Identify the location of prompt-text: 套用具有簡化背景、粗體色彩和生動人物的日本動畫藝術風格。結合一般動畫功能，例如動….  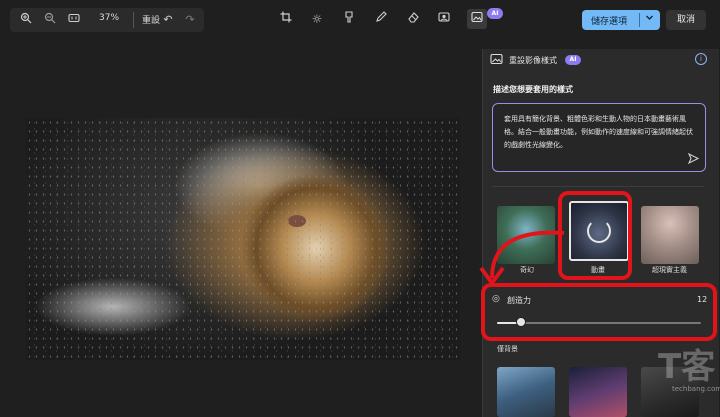
(598, 132).